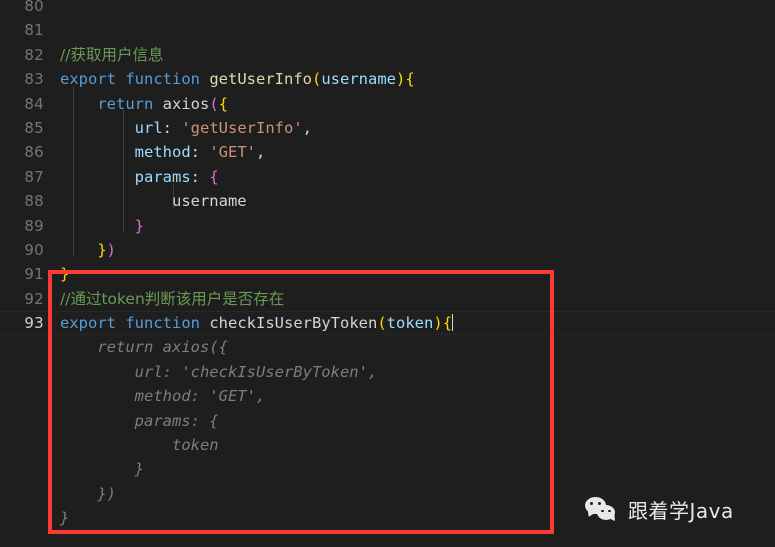 The height and width of the screenshot is (547, 775). What do you see at coordinates (387, 396) in the screenshot?
I see `ghost-line-3: method: 'GET',` at bounding box center [387, 396].